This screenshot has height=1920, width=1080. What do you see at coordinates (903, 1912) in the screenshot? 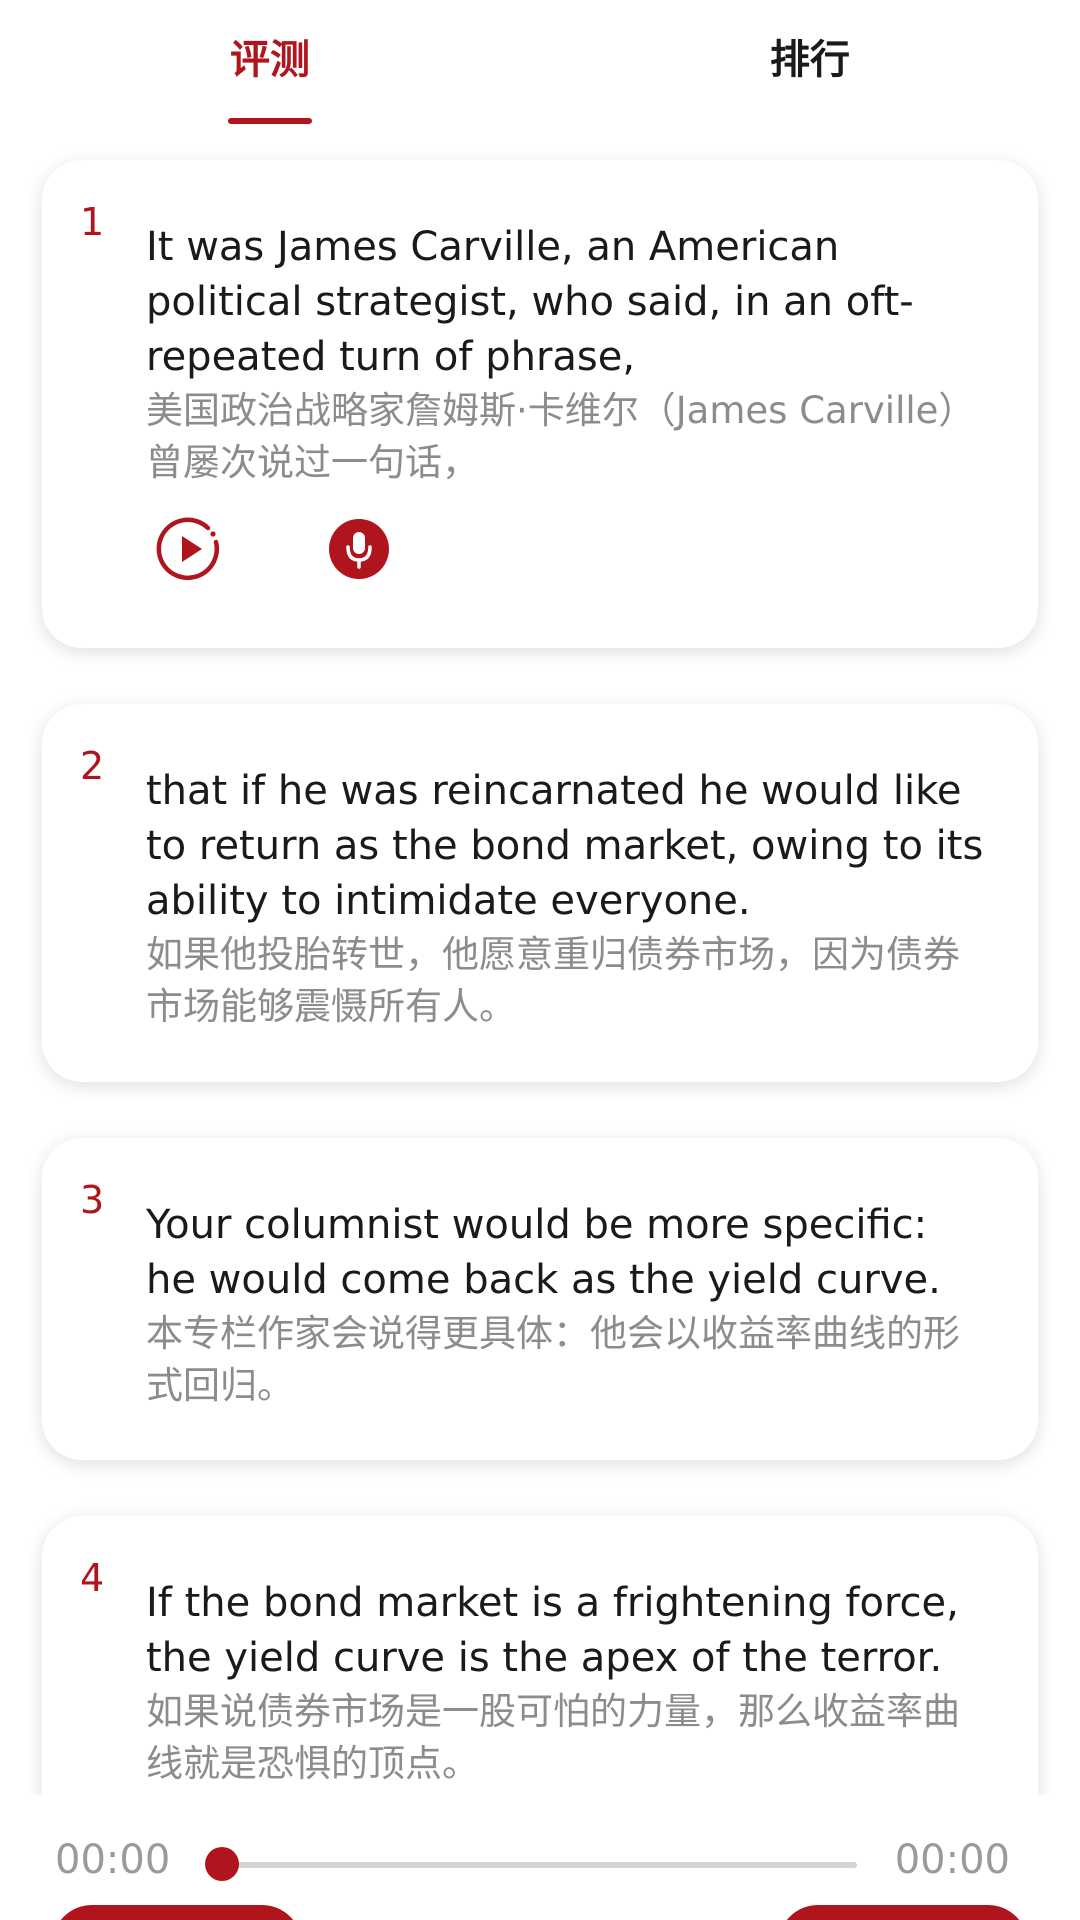
I see `bottom-action-button-right` at bounding box center [903, 1912].